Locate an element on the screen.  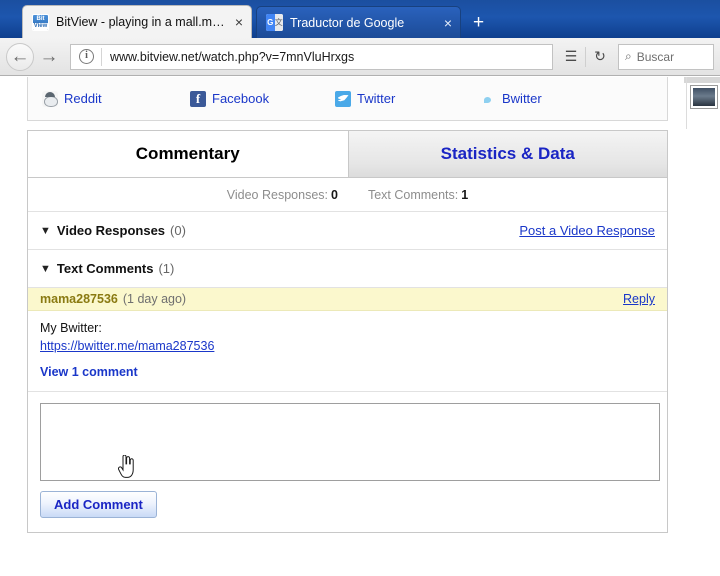
new-tab-button: + is located at coordinates (478, 22).